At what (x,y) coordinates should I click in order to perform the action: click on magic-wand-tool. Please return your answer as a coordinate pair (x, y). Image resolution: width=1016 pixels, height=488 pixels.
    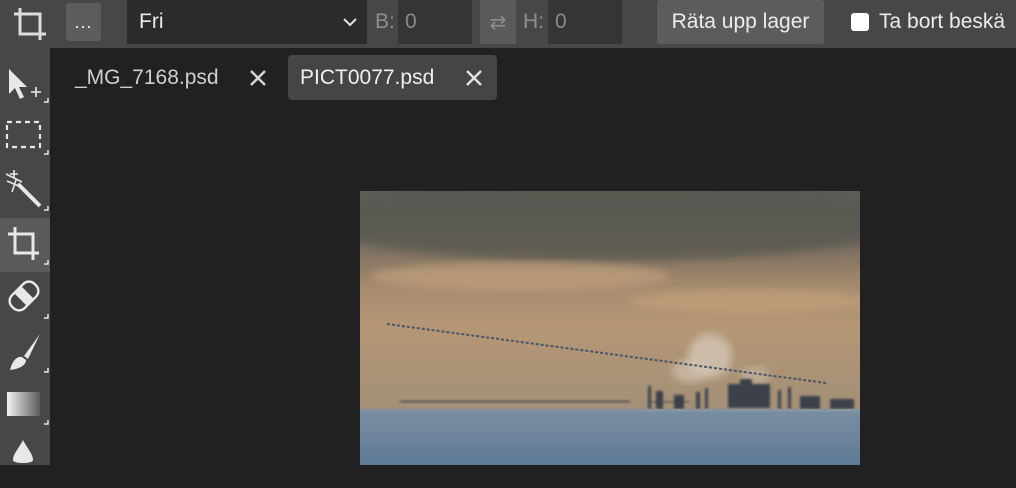
    Looking at the image, I should click on (25, 191).